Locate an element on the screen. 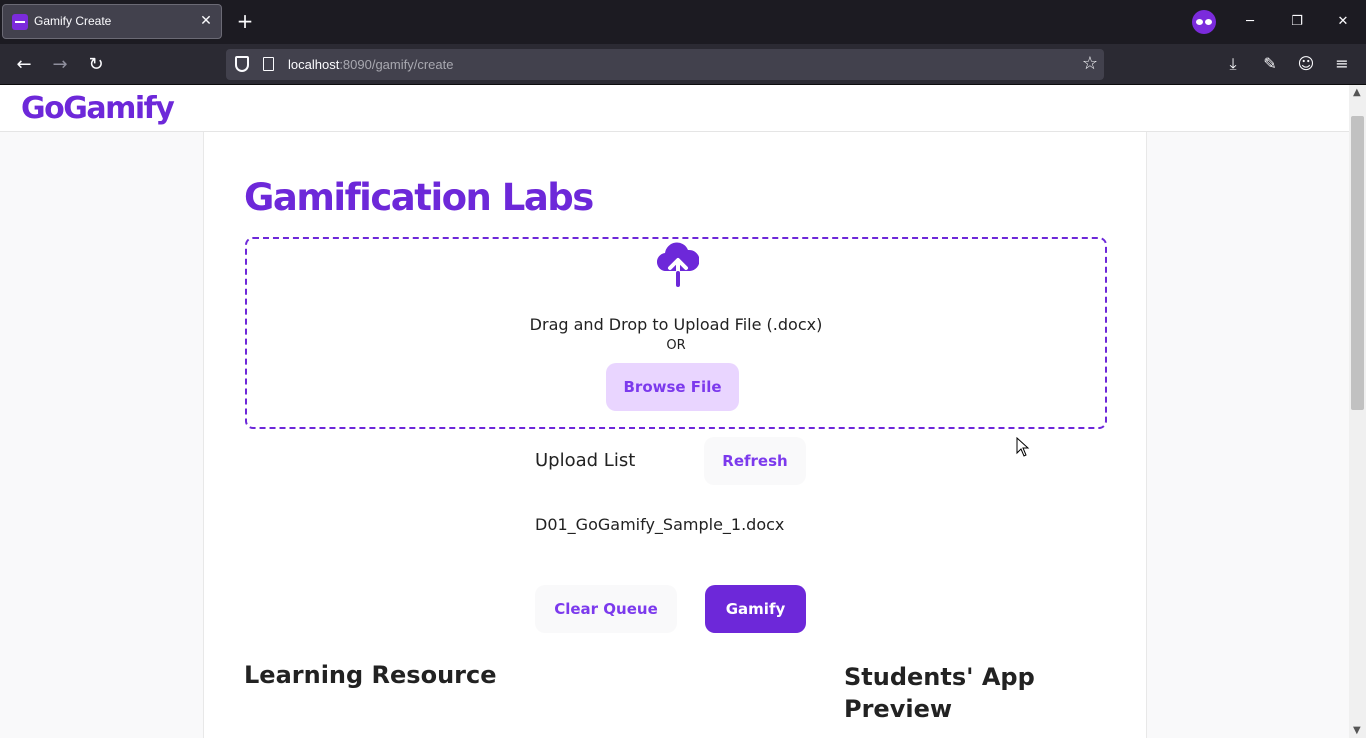 Image resolution: width=1366 pixels, height=738 pixels. tab-title: Gamify Create is located at coordinates (73, 21).